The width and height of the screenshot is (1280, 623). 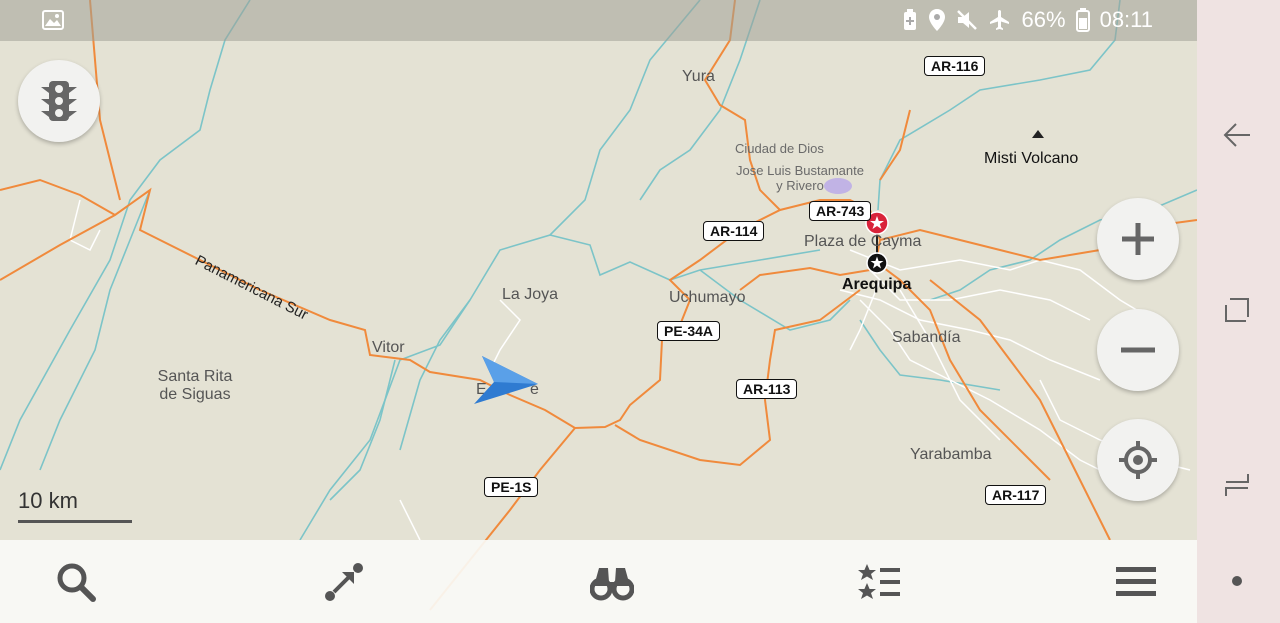 I want to click on road-shield: AR-743, so click(x=840, y=211).